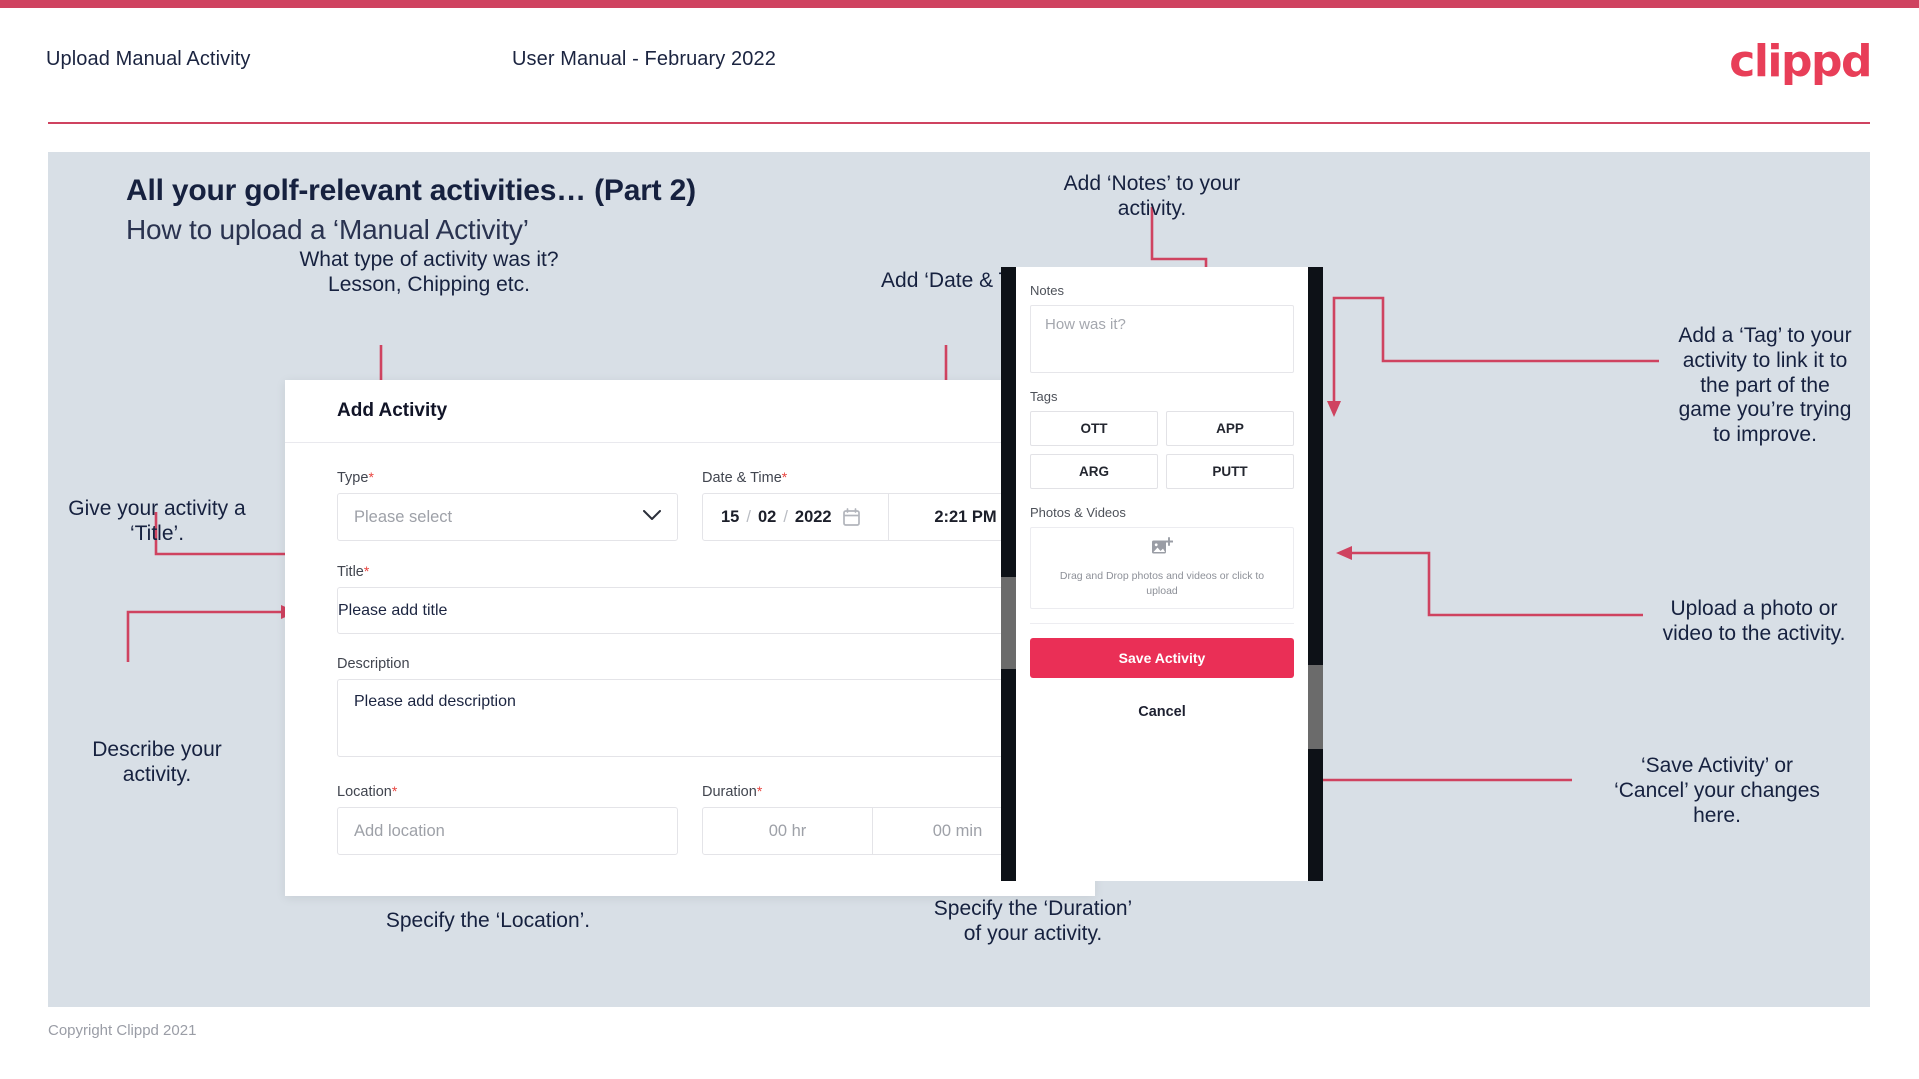 The width and height of the screenshot is (1919, 1079). Describe the element at coordinates (122, 1030) in the screenshot. I see `footer-copyright: Copyright Clippd 2021` at that location.